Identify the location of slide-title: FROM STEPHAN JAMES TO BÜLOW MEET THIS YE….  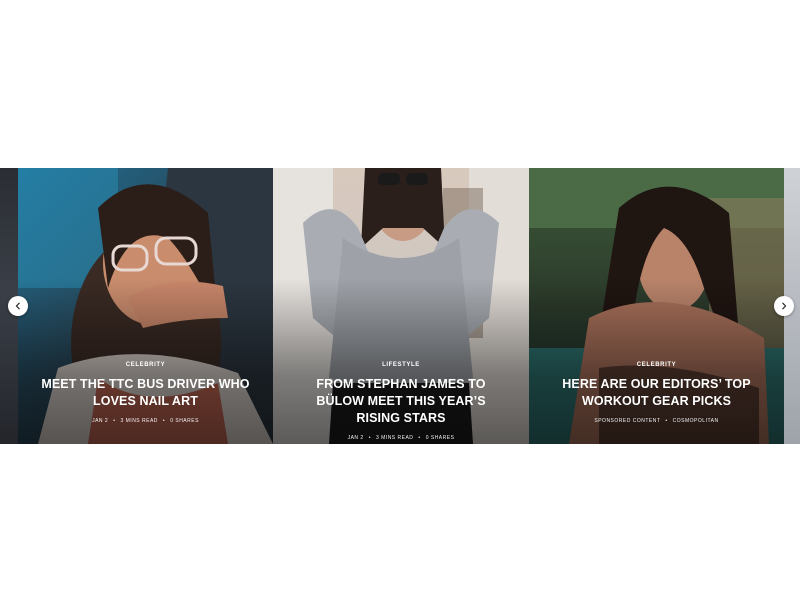
(401, 401).